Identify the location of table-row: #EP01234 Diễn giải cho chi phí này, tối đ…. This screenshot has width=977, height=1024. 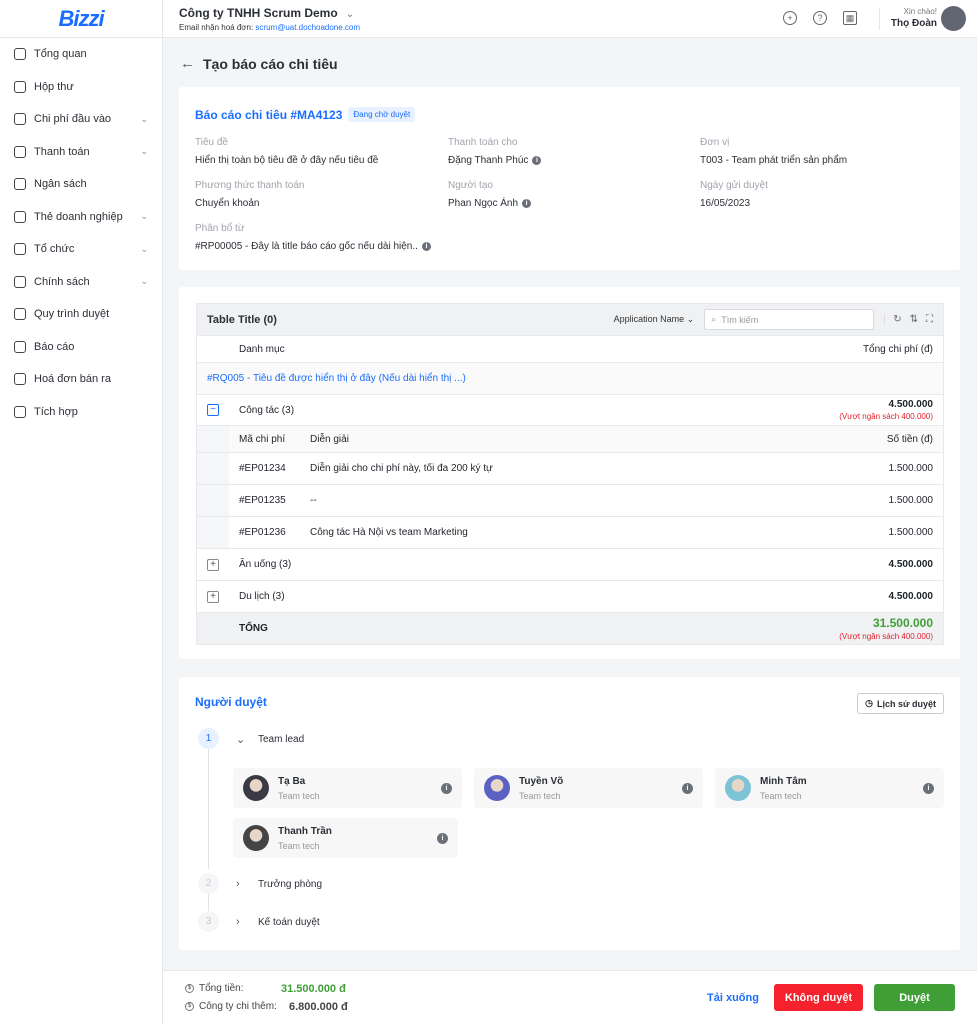
(570, 469).